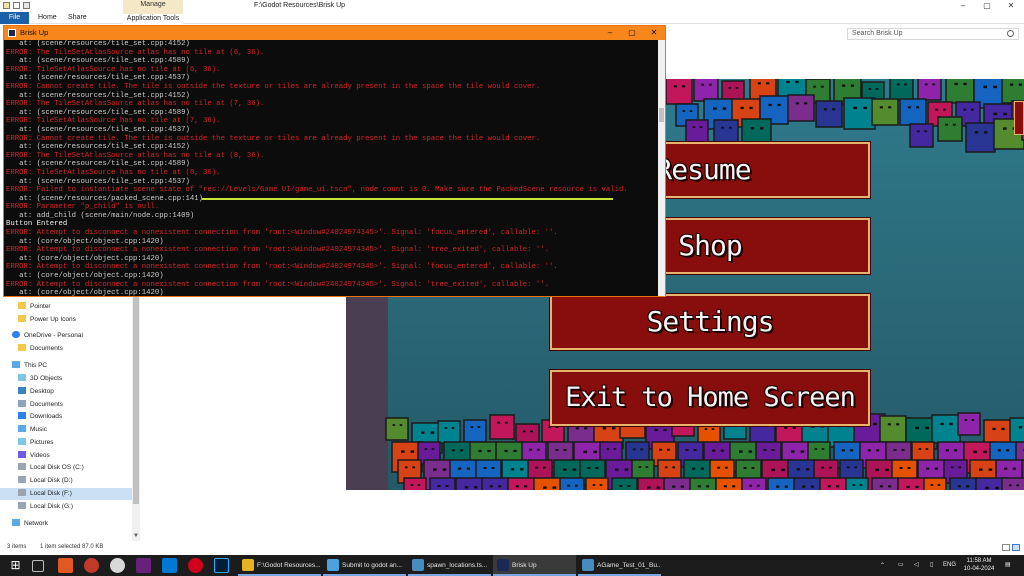  Describe the element at coordinates (16, 5) in the screenshot. I see `properties-icon` at that location.